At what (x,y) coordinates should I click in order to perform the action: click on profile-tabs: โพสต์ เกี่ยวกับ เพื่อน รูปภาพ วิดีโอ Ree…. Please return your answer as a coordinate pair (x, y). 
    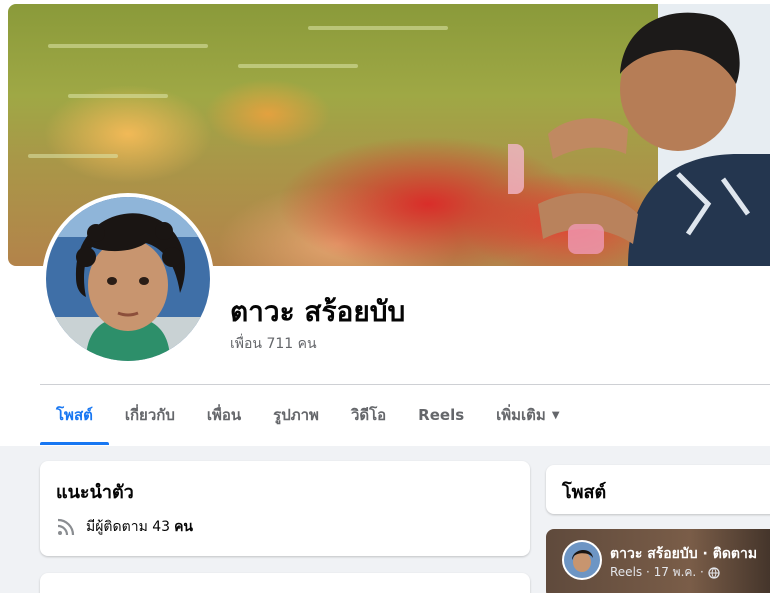
    Looking at the image, I should click on (308, 415).